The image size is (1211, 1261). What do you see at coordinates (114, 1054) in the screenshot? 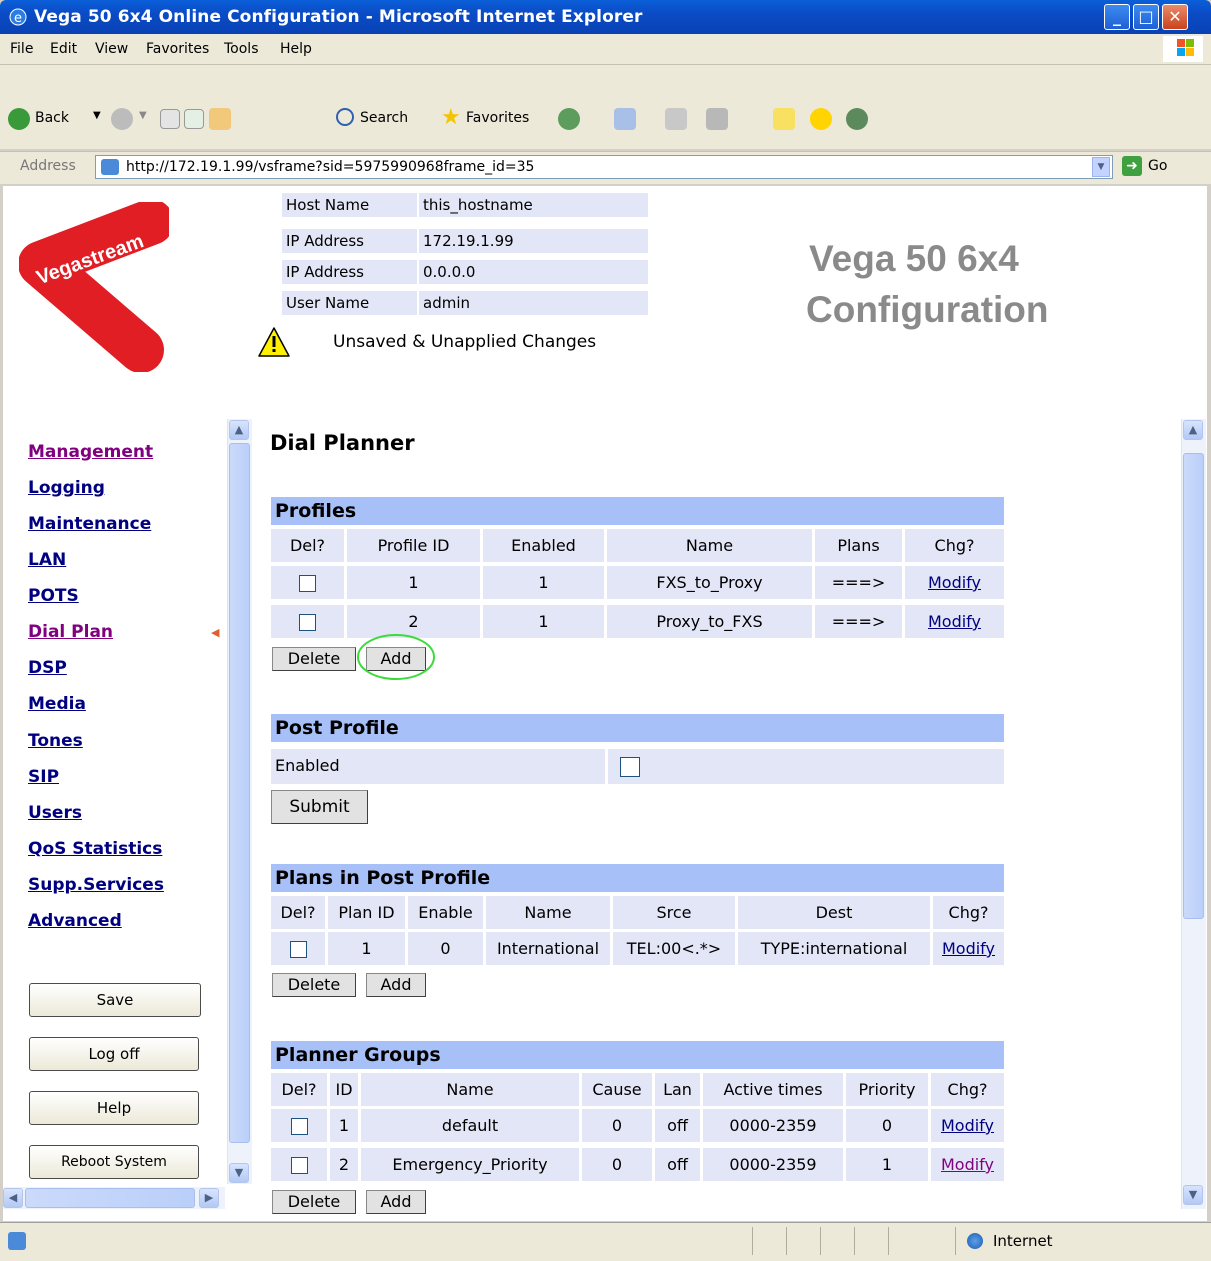
I see `log-off-button: Log off` at bounding box center [114, 1054].